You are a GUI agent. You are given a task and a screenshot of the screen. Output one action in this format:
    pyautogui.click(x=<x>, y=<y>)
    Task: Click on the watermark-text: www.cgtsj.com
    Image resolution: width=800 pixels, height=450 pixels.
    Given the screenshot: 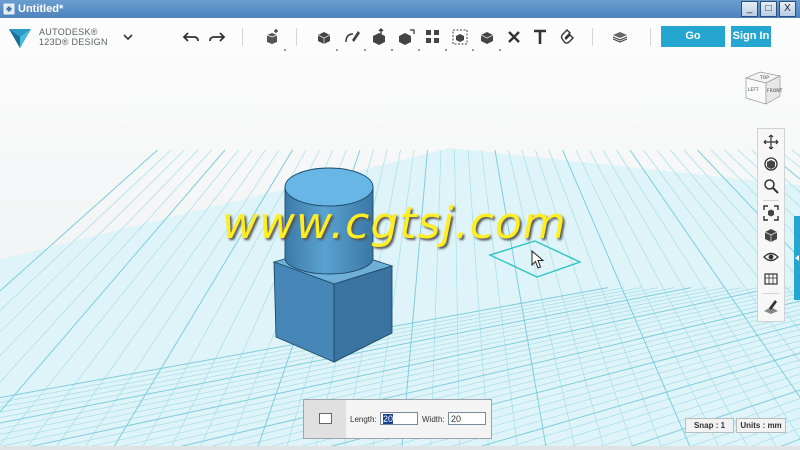 What is the action you would take?
    pyautogui.click(x=394, y=223)
    